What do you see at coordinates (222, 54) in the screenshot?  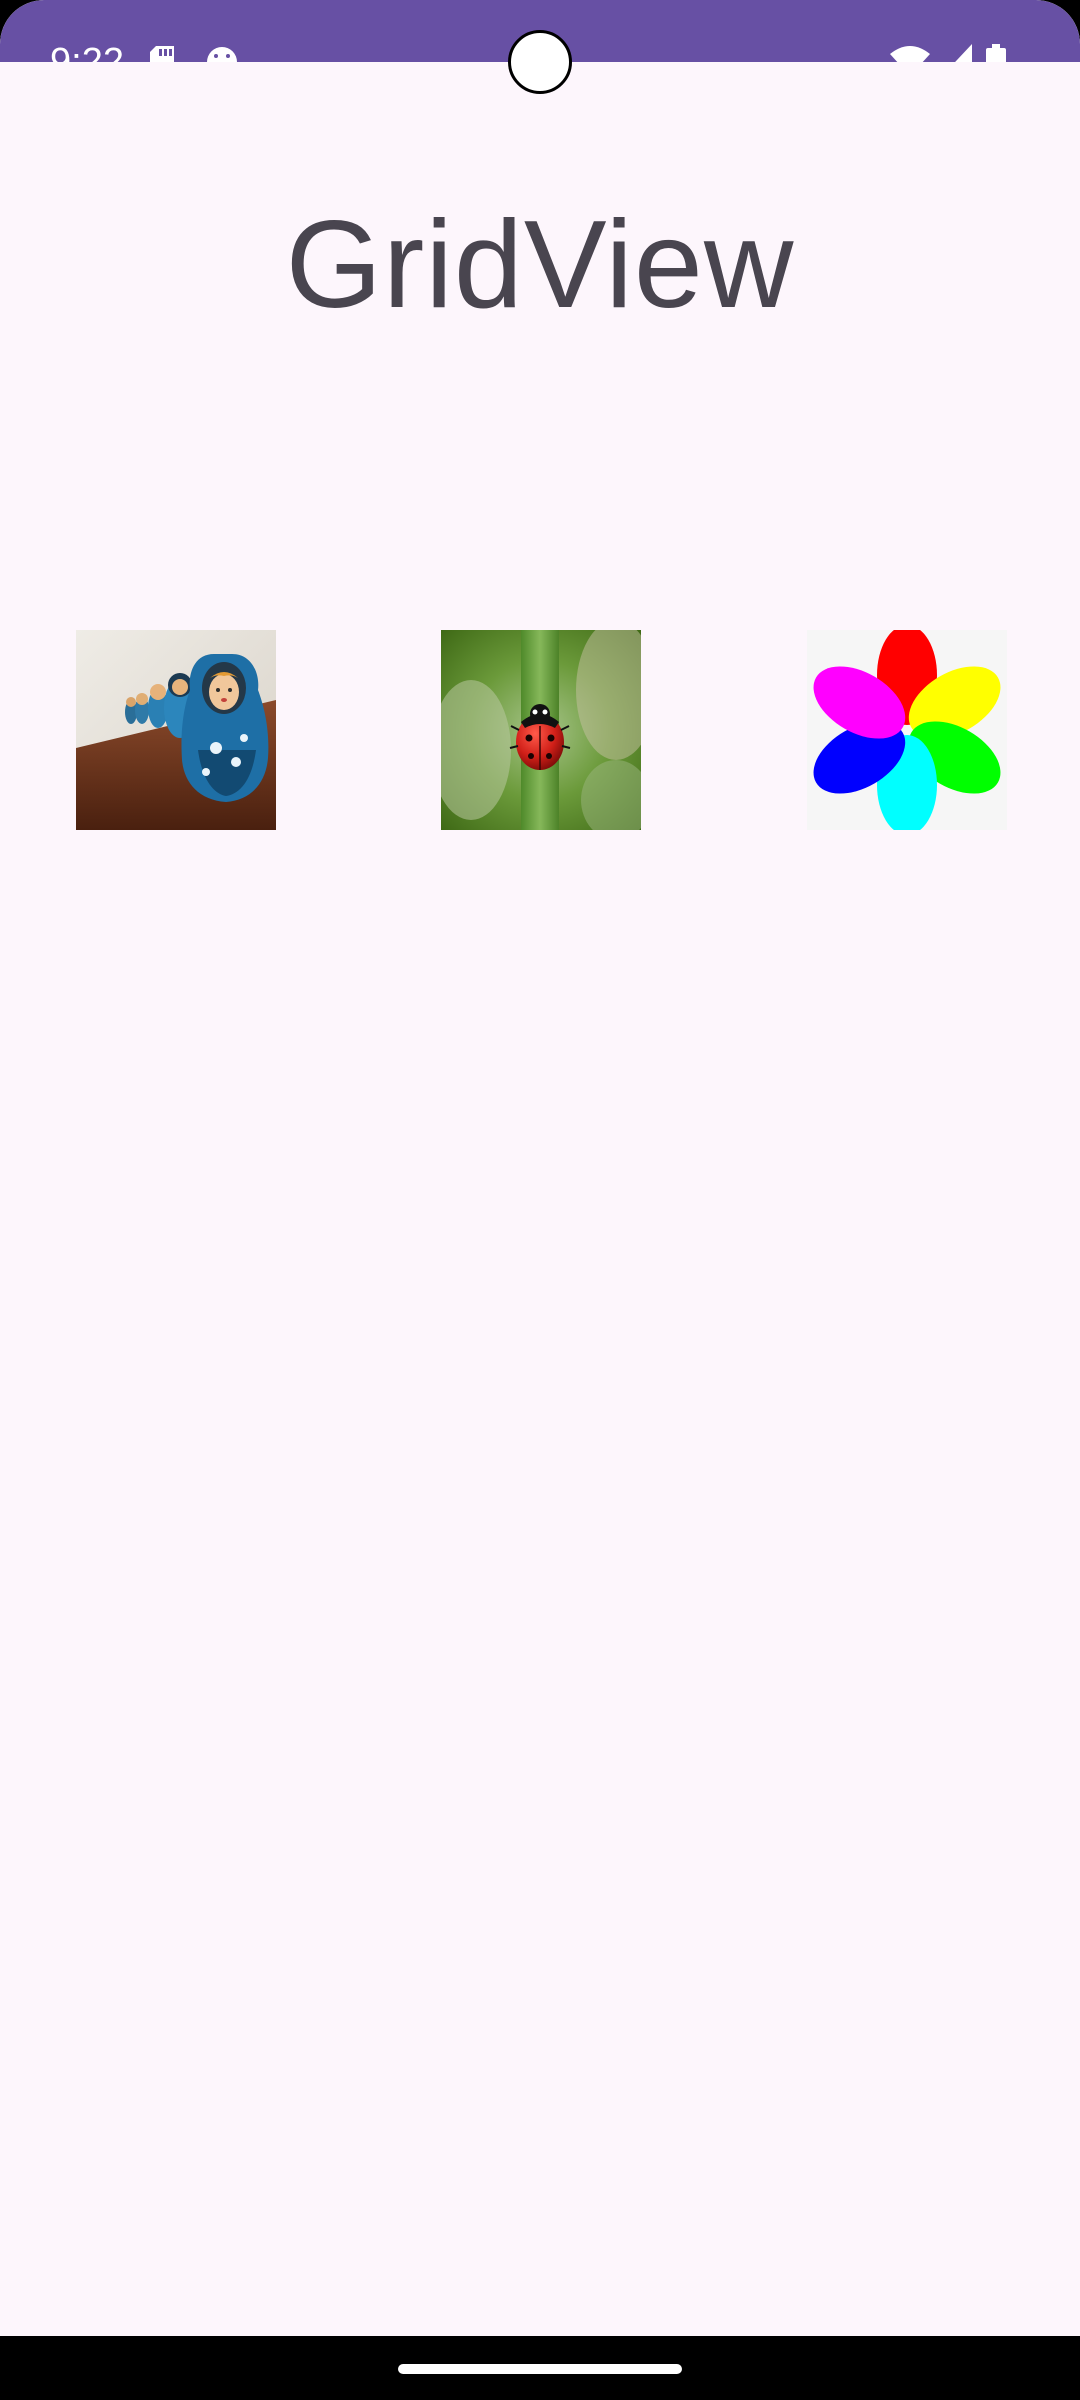 I see `android-debug-icon` at bounding box center [222, 54].